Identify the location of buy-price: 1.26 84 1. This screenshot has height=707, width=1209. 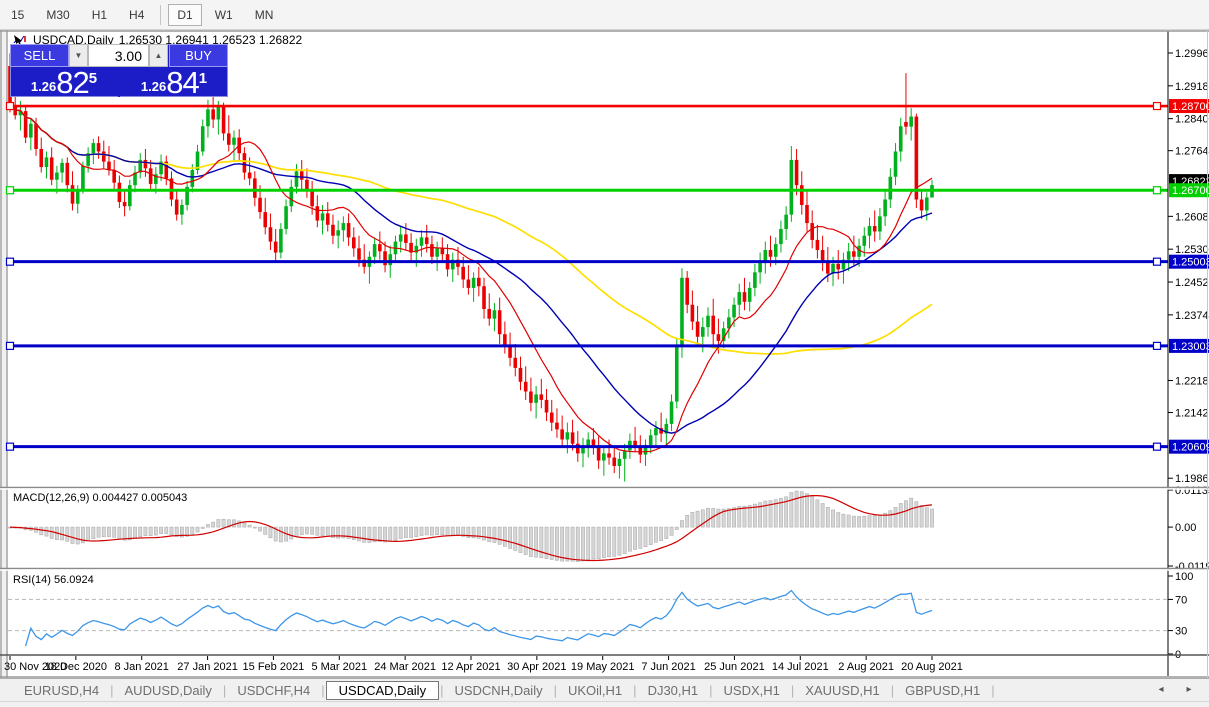
(174, 82).